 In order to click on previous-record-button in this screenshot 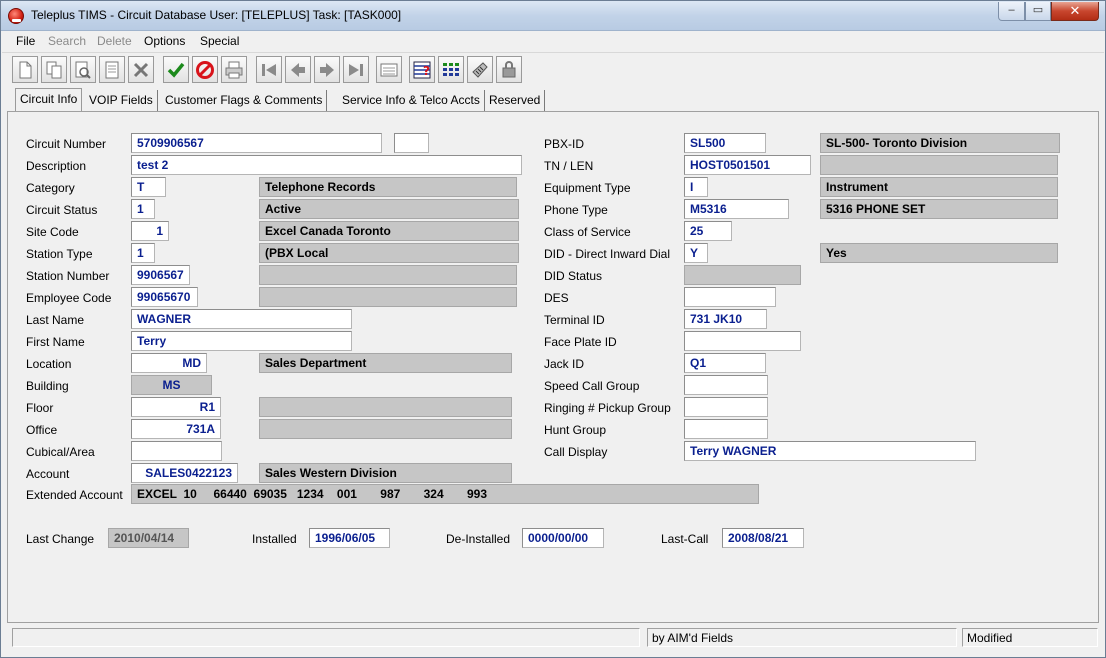, I will do `click(298, 69)`.